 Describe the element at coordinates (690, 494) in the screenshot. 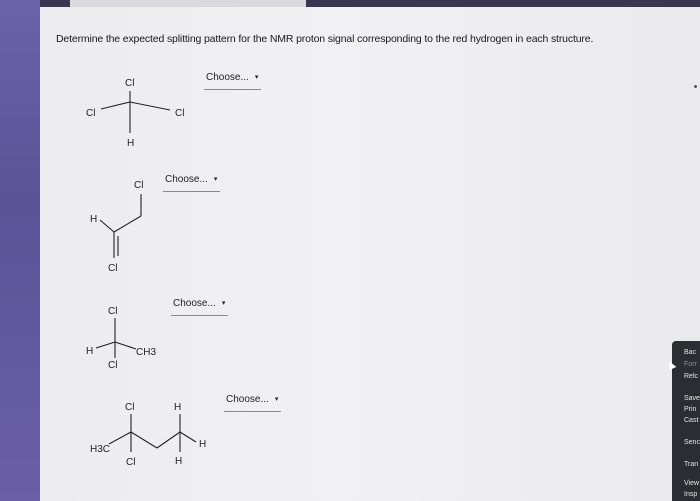

I see `menu-item-inspect: Insp` at that location.